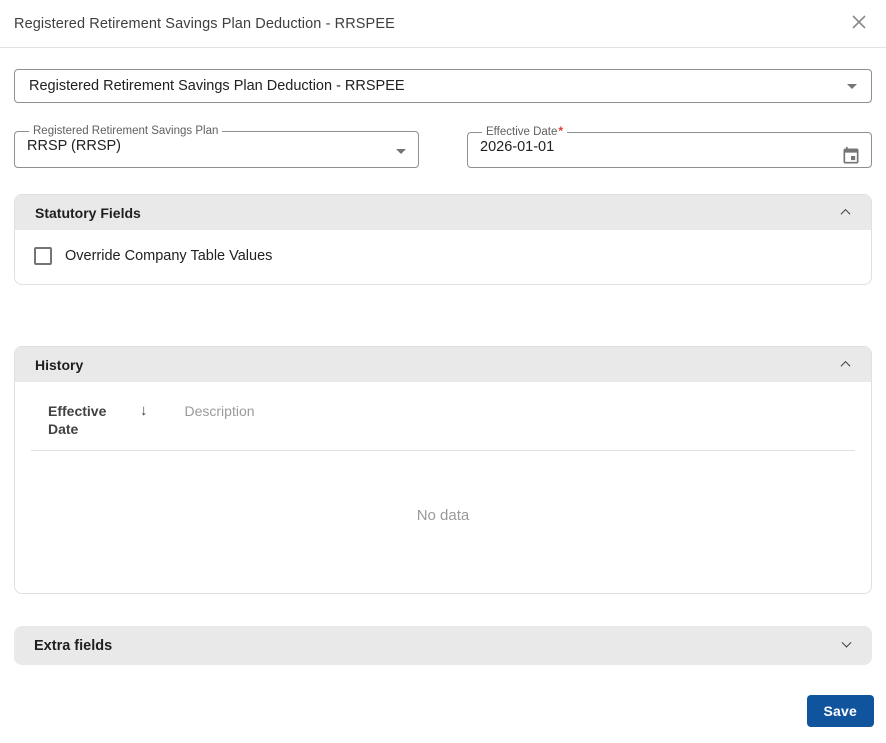 Image resolution: width=886 pixels, height=743 pixels. I want to click on override-company-table-label: Override Company Table Values, so click(169, 256).